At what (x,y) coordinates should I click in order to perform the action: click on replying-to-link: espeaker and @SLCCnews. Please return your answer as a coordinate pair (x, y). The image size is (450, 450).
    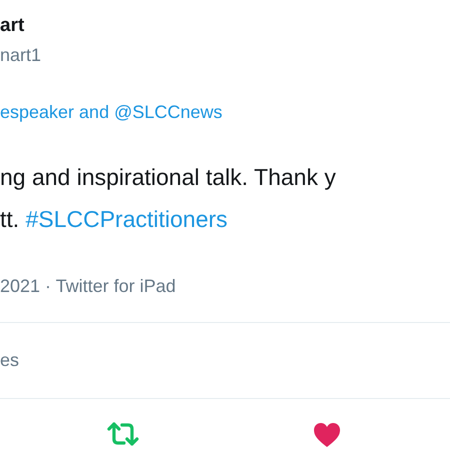
    Looking at the image, I should click on (111, 112).